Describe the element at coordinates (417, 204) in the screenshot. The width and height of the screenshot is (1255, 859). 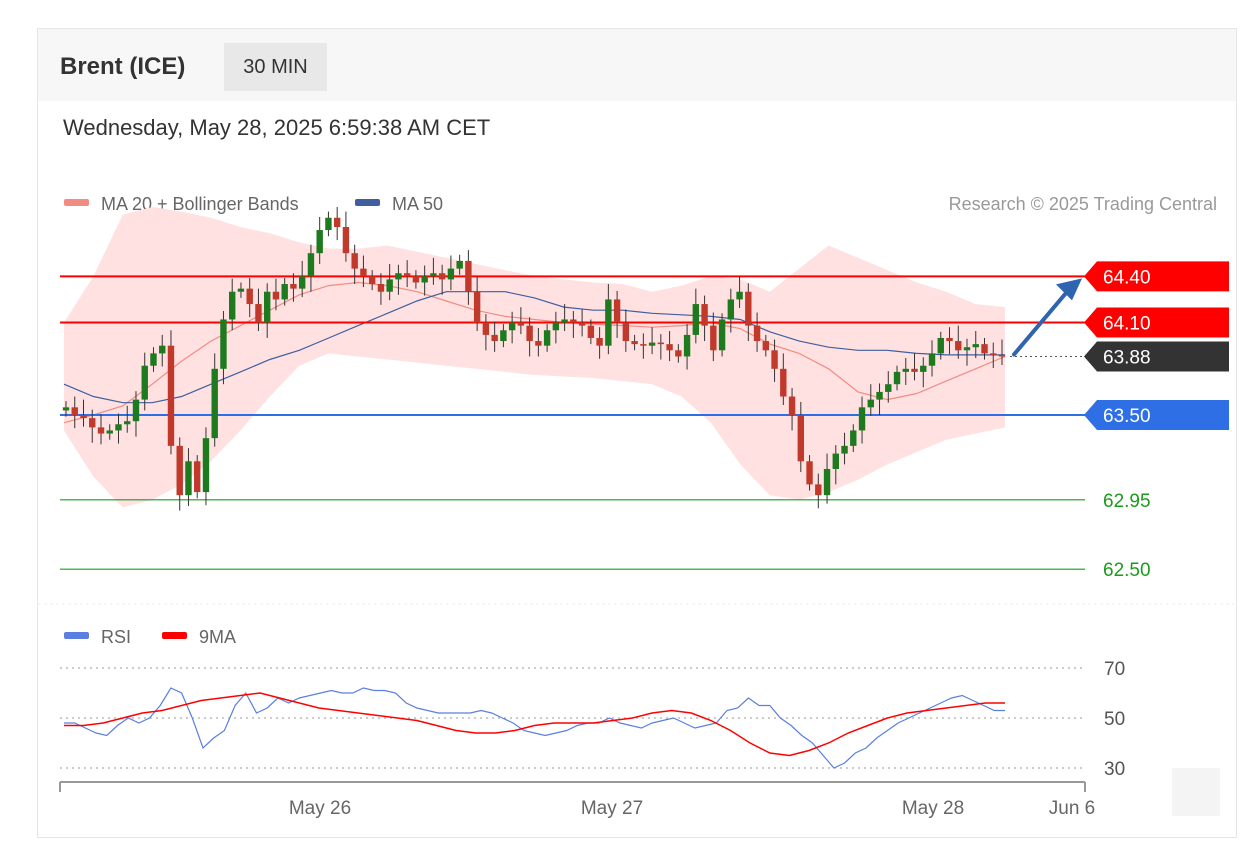
I see `legend-label-1: MA 50` at that location.